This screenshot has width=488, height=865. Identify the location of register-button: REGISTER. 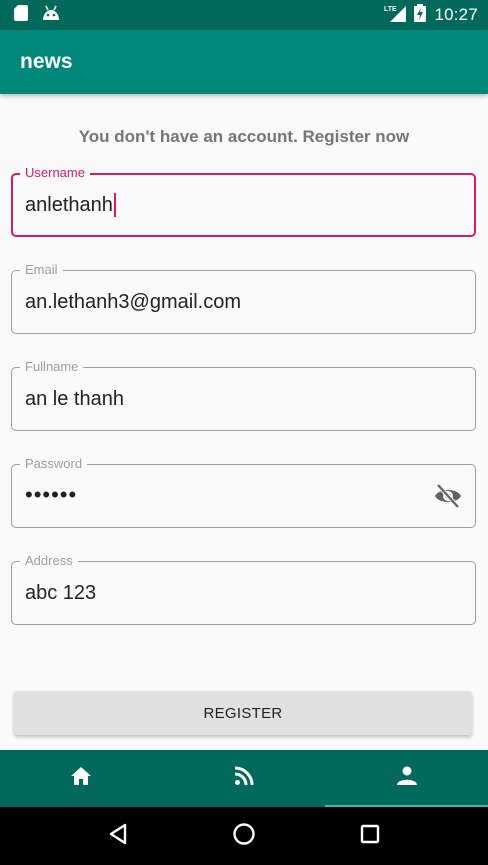
(243, 713).